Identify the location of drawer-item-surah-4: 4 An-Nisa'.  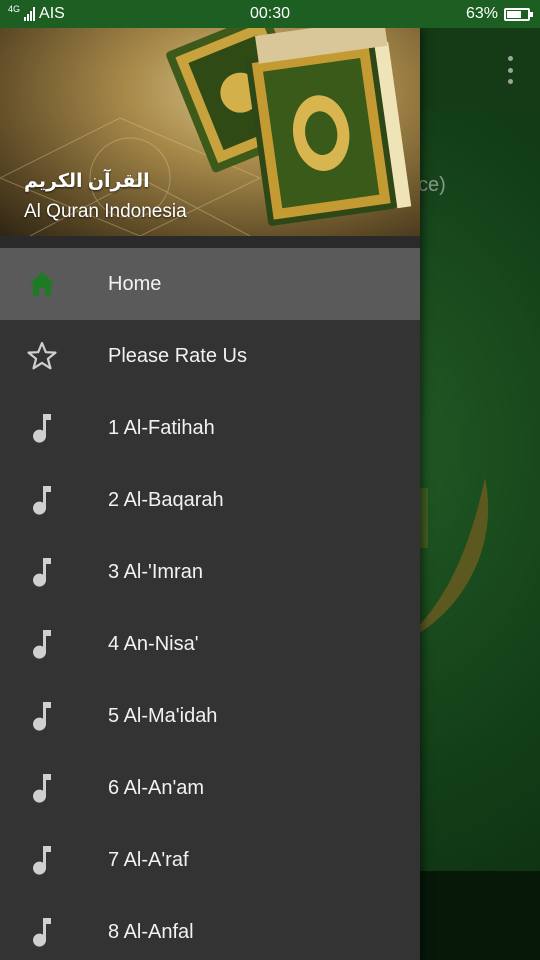
(210, 644).